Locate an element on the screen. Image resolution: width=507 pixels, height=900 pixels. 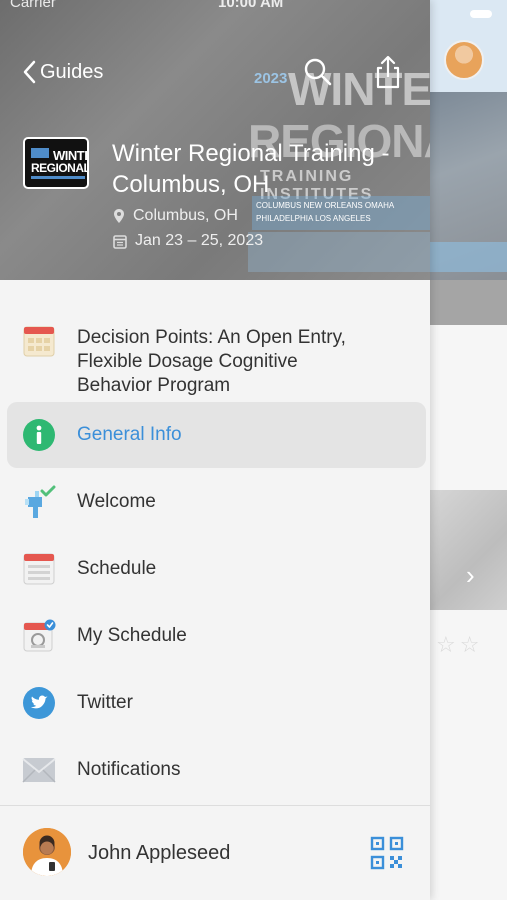
background-photo is located at coordinates (468, 550).